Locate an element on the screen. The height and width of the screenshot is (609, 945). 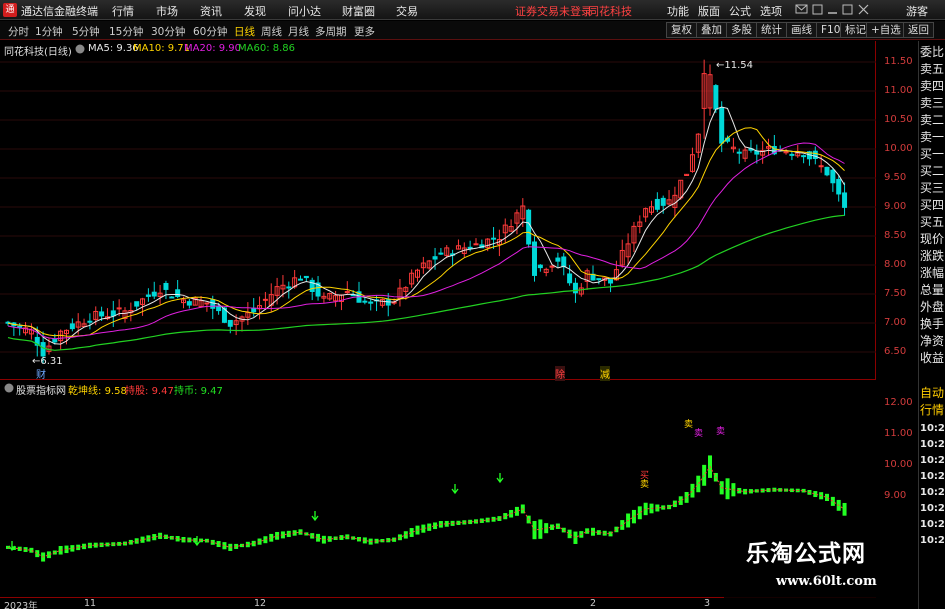
side-label: 买一 is located at coordinates (932, 154).